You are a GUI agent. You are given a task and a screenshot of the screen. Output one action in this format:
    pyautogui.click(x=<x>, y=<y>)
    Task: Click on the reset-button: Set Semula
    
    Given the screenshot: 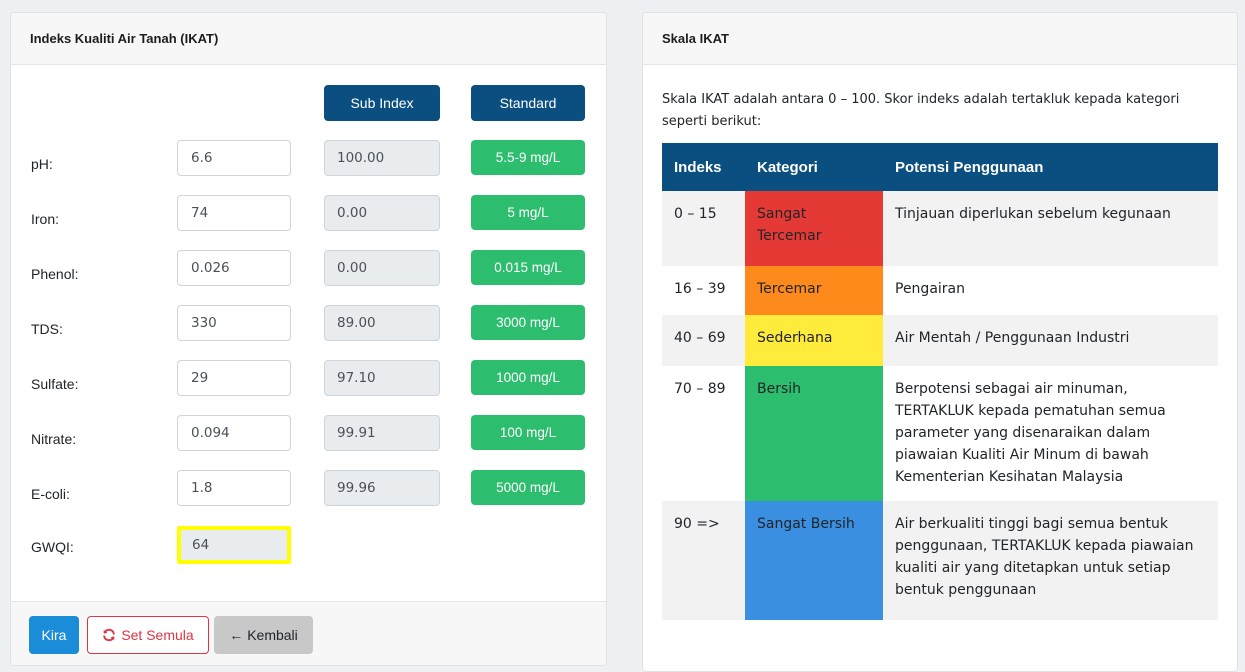 What is the action you would take?
    pyautogui.click(x=148, y=635)
    